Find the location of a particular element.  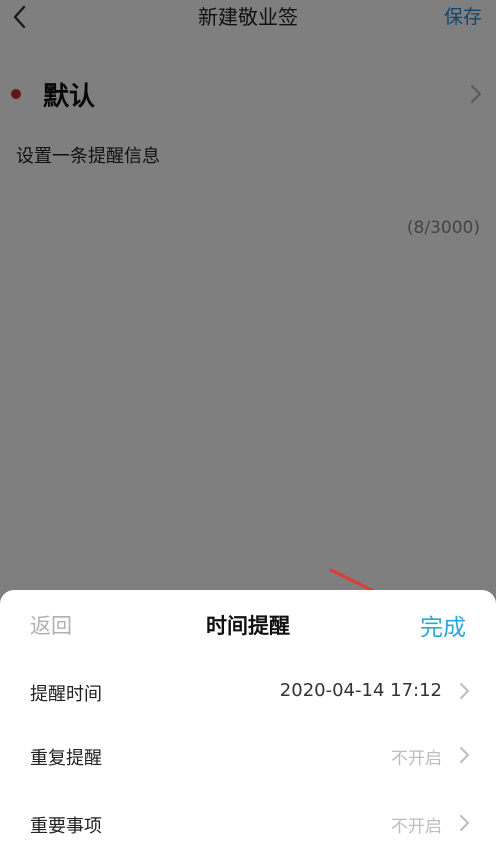

repeat-reminder-value: 不开启 is located at coordinates (416, 759).